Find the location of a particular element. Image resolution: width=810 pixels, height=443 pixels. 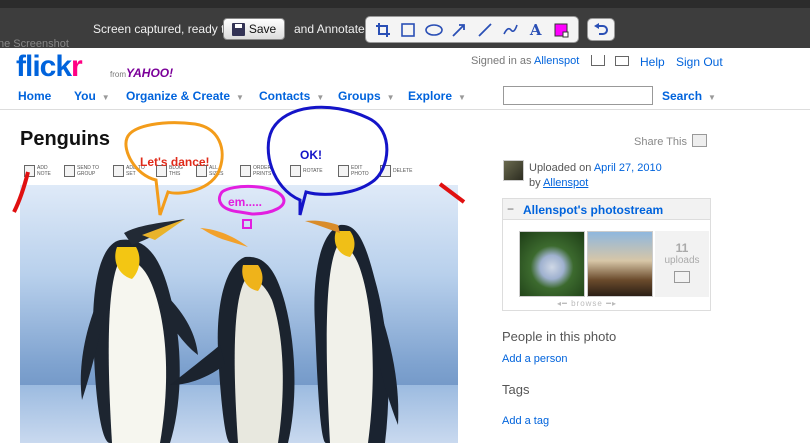

cart-icon is located at coordinates (598, 60).